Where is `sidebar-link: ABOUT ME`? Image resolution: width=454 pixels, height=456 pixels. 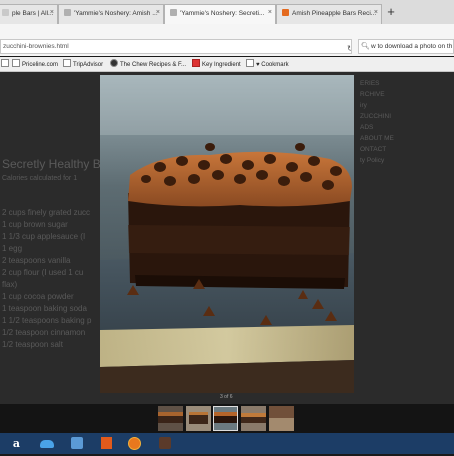 sidebar-link: ABOUT ME is located at coordinates (377, 138).